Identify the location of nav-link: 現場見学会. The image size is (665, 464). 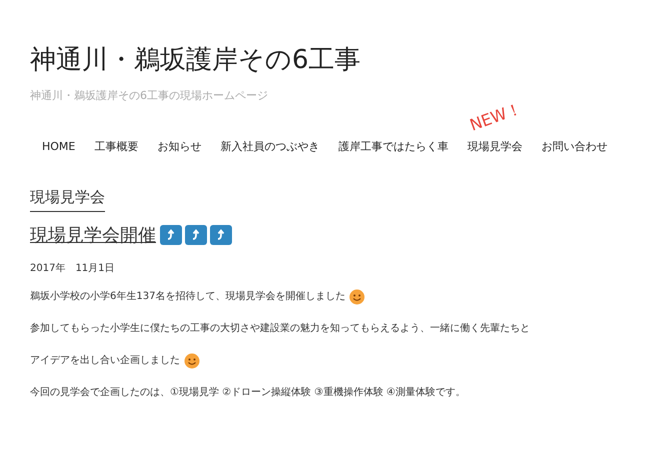
(494, 146).